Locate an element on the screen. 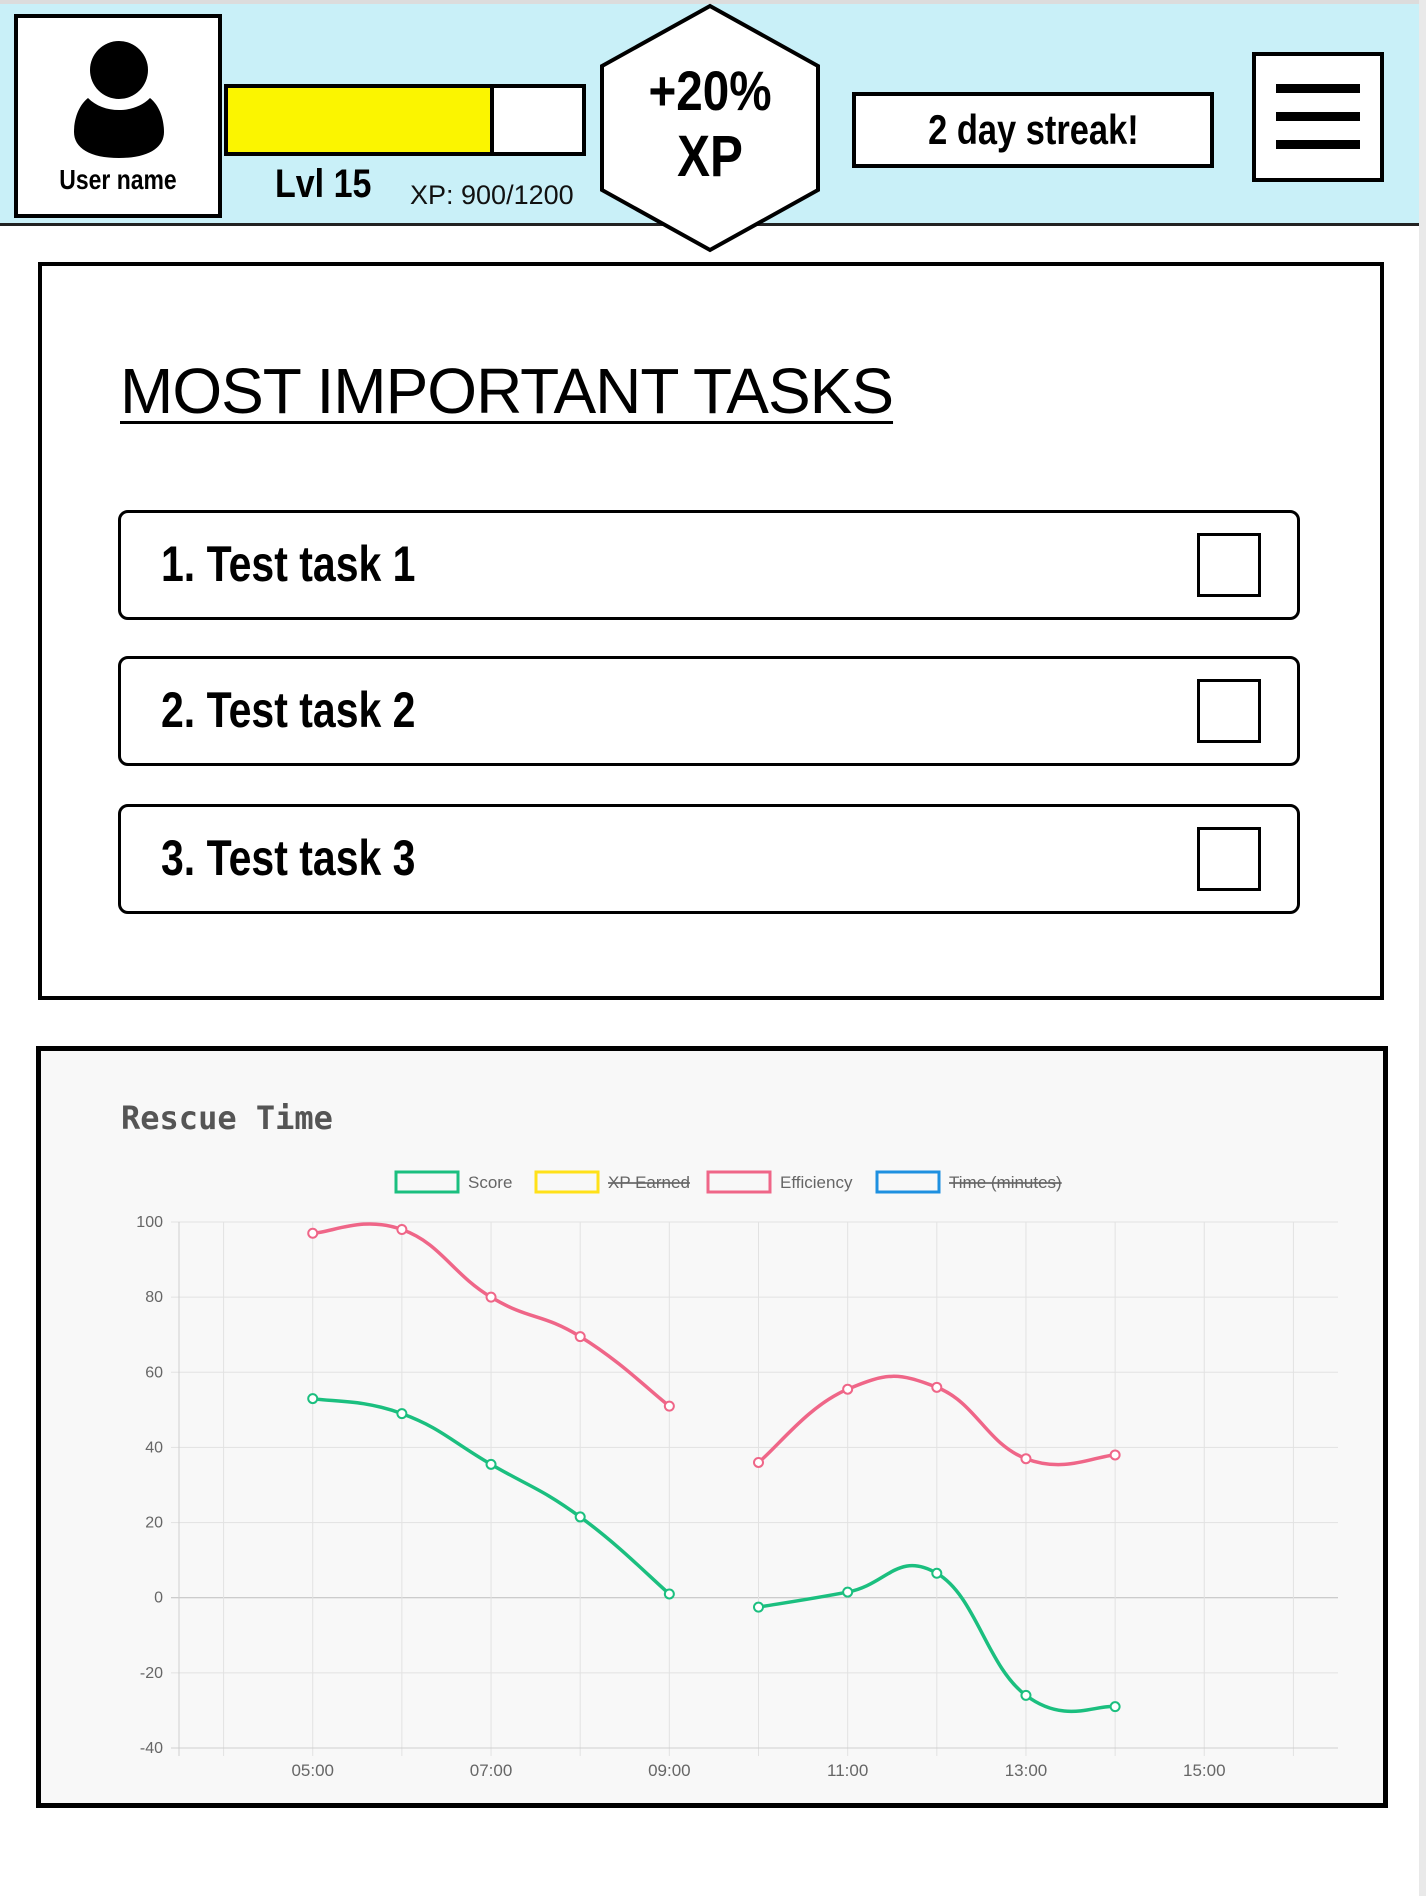  user-name-label: User name is located at coordinates (118, 179).